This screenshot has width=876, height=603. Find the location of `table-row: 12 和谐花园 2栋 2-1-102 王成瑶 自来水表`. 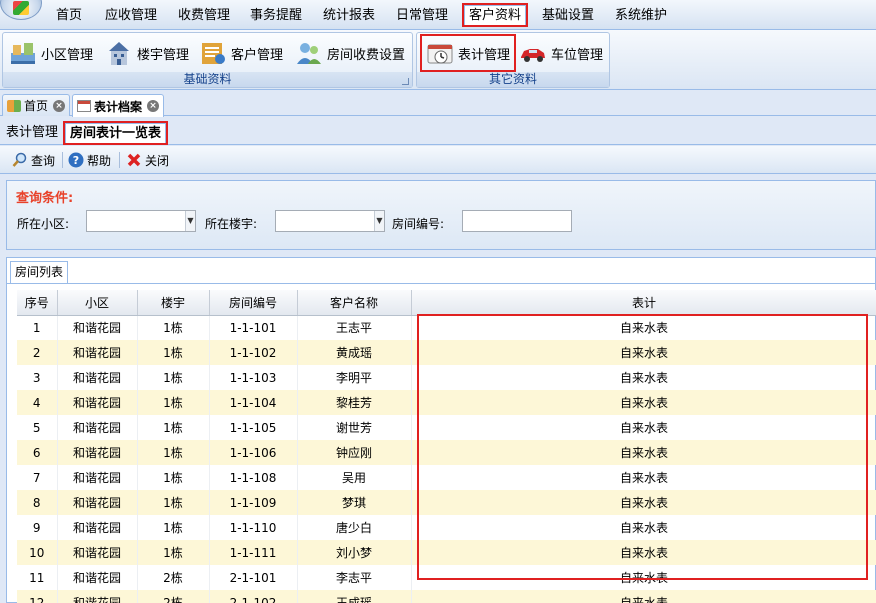

table-row: 12 和谐花园 2栋 2-1-102 王成瑶 自来水表 is located at coordinates (446, 596).